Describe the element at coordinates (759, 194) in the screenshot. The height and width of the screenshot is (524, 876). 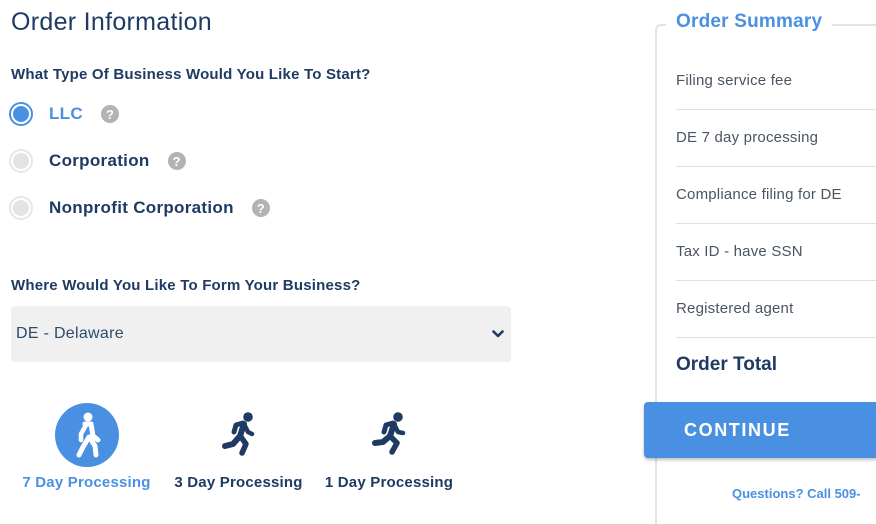
I see `summary-item-compliance: Compliance filing for DE` at that location.